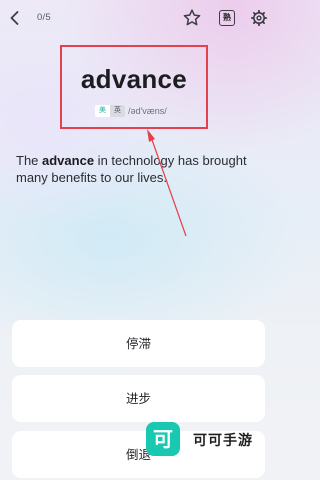  I want to click on watermark-logo: 可, so click(163, 439).